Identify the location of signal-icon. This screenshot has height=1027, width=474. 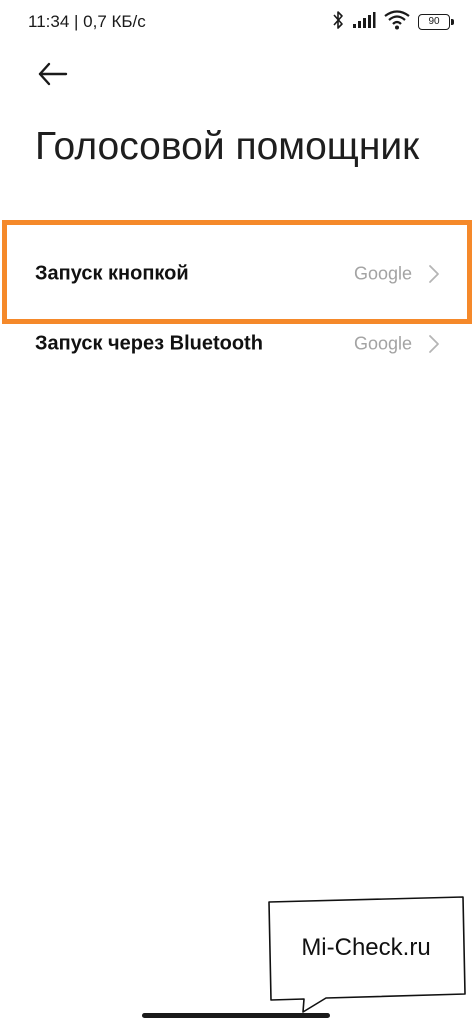
(364, 22).